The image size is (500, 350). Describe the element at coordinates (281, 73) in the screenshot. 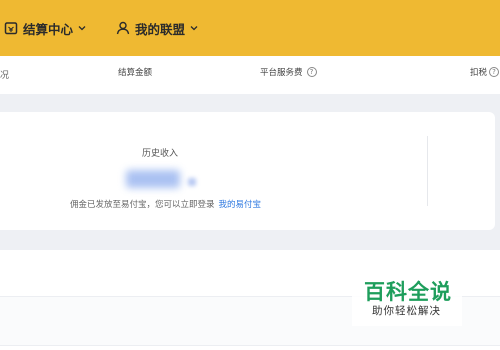

I see `column-platform-fee-label: 平台服务费` at that location.